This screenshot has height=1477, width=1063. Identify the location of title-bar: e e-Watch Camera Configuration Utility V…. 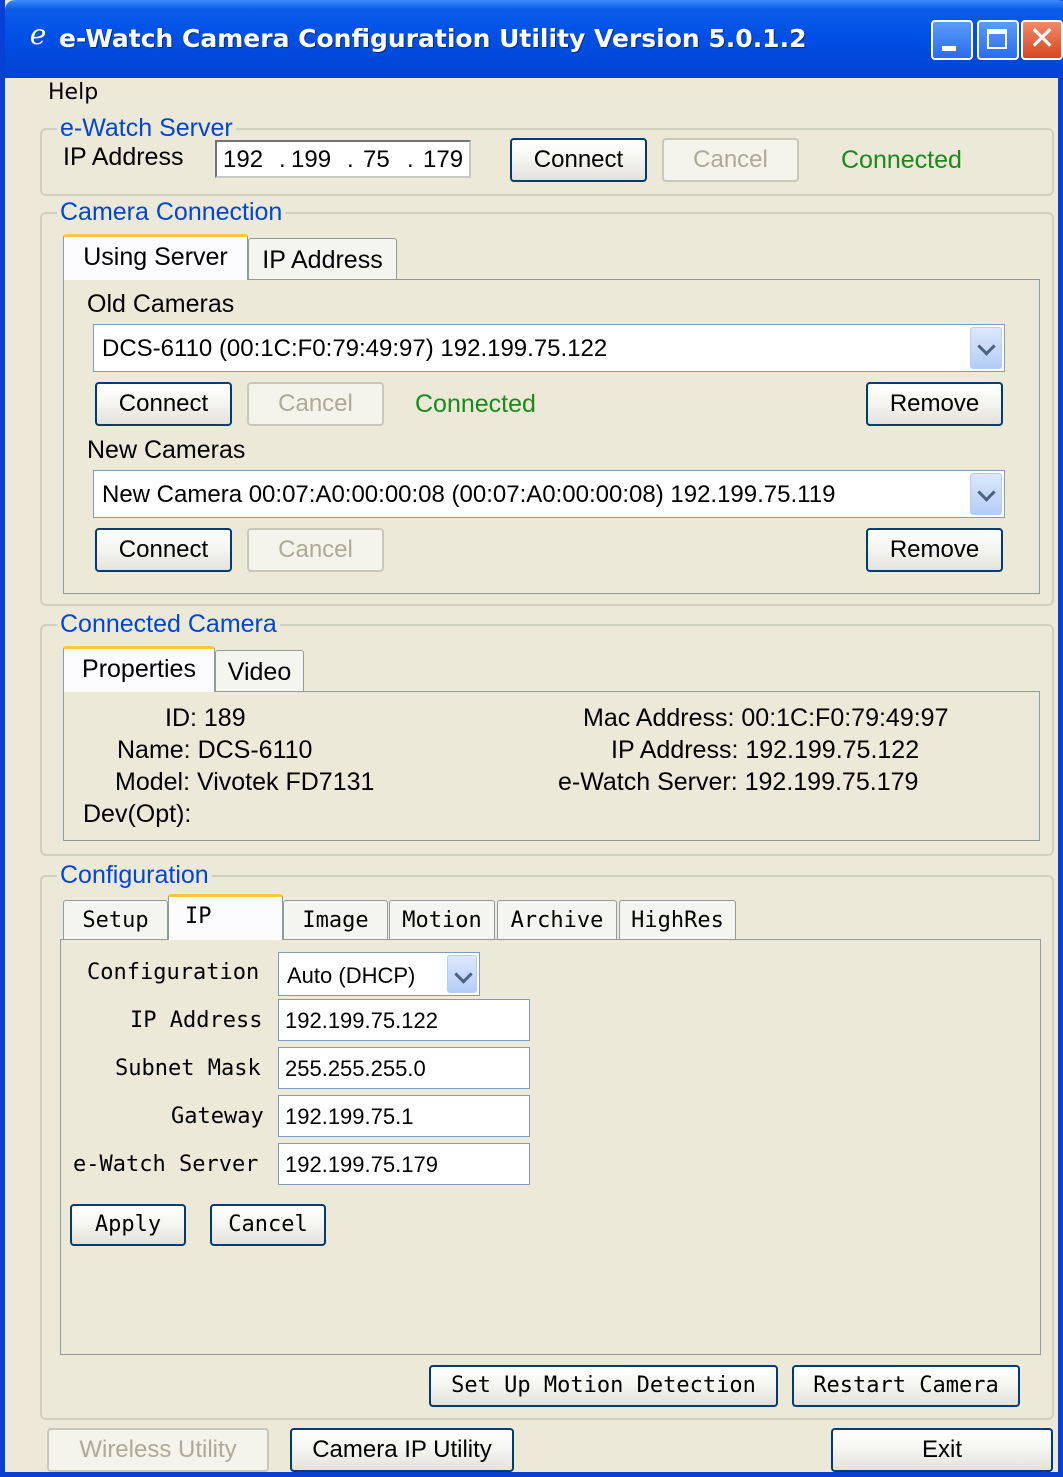
(534, 39).